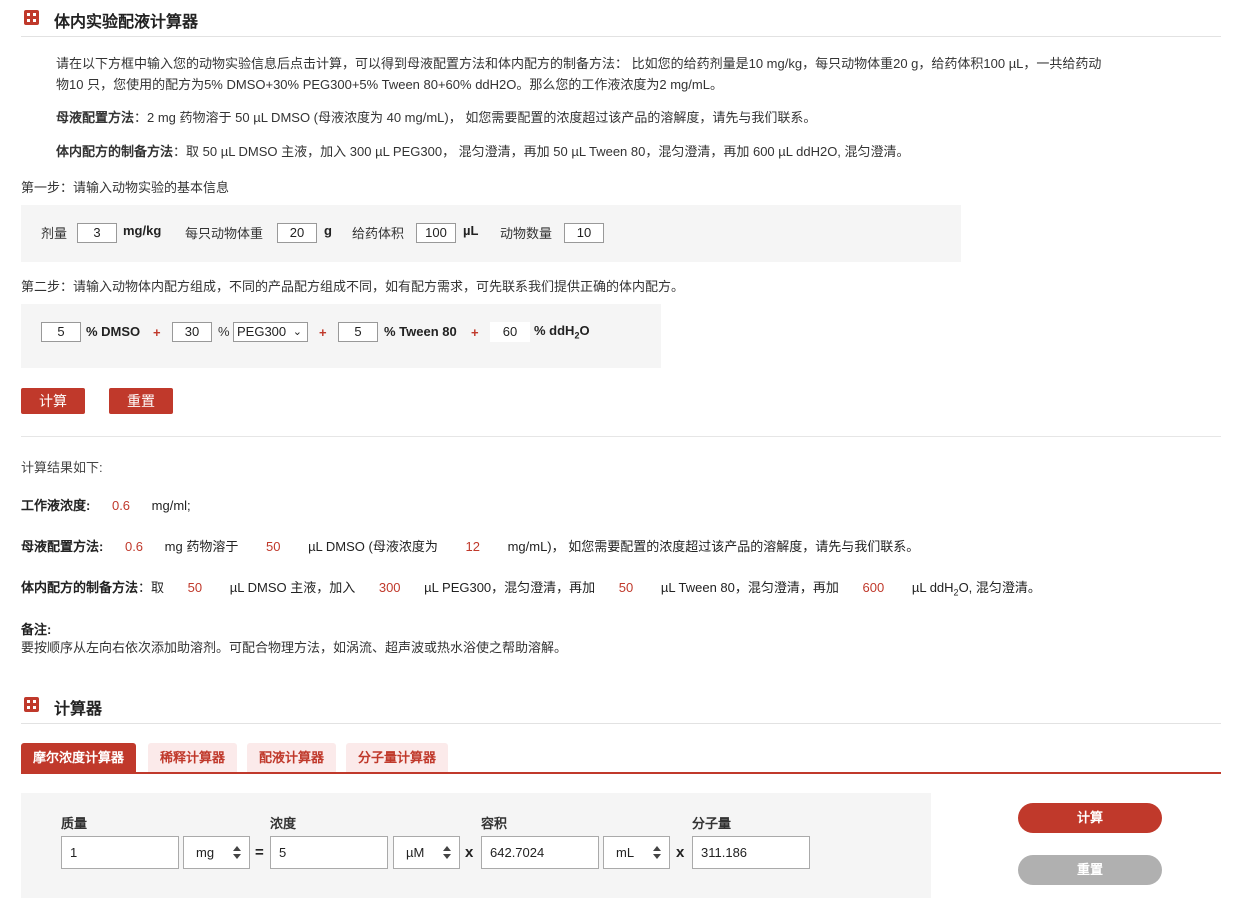  I want to click on calculator-tabs: 摩尔浓度计算器 稀释计算器 配液计算器 分子量计算器, so click(621, 758).